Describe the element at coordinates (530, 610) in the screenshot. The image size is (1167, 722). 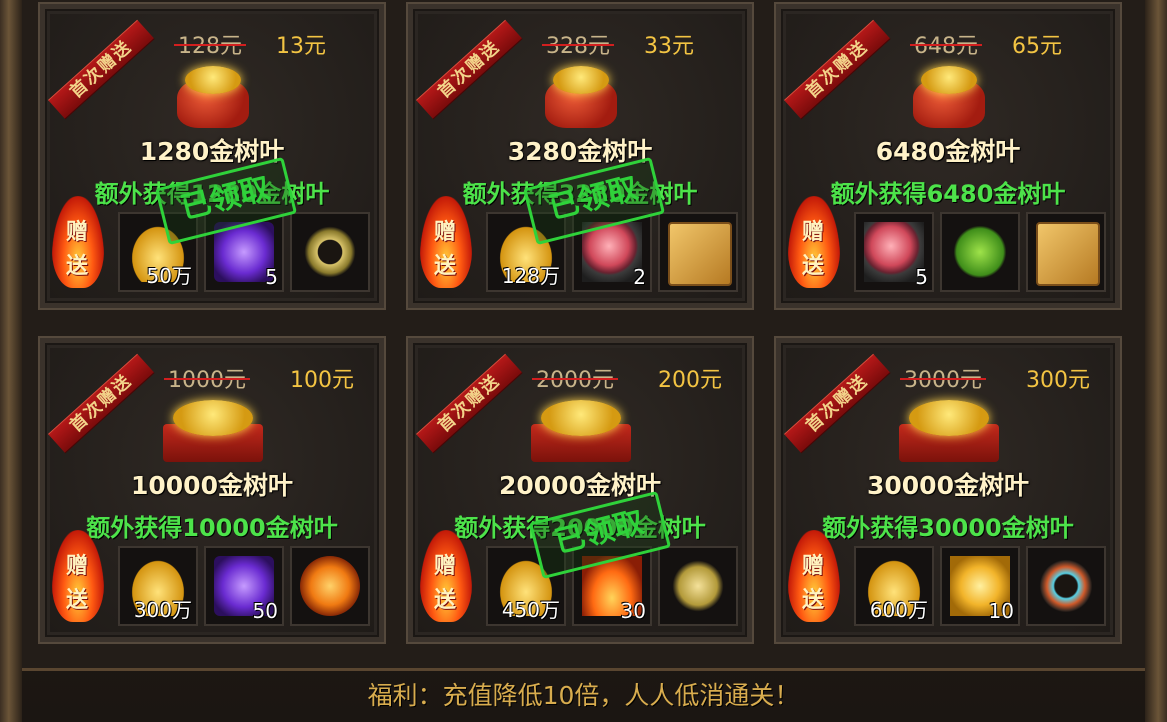
I see `reward-qty: 450万` at that location.